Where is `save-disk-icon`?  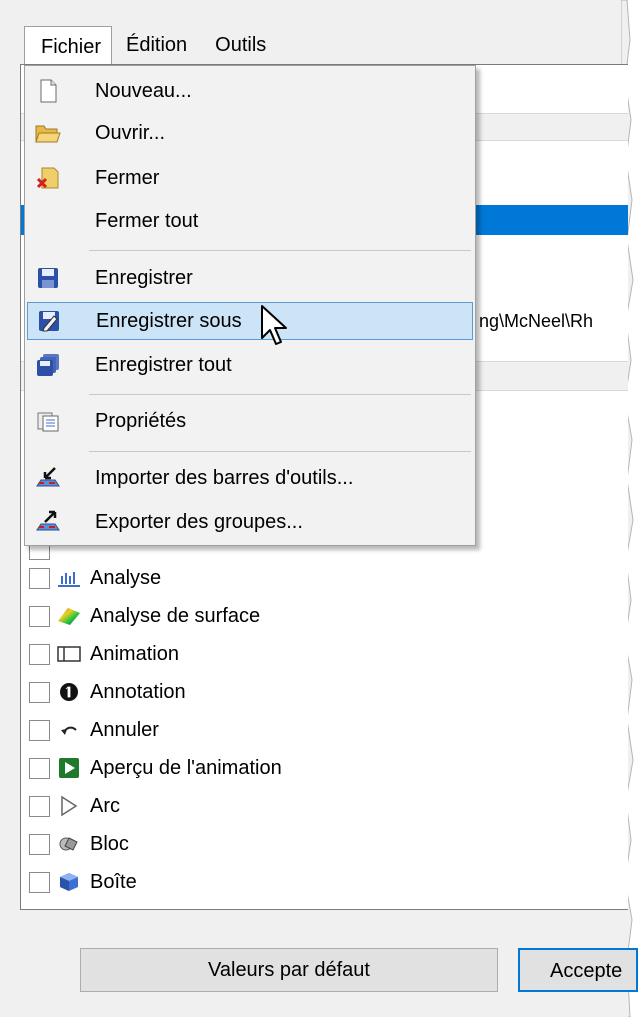
save-disk-icon is located at coordinates (48, 278).